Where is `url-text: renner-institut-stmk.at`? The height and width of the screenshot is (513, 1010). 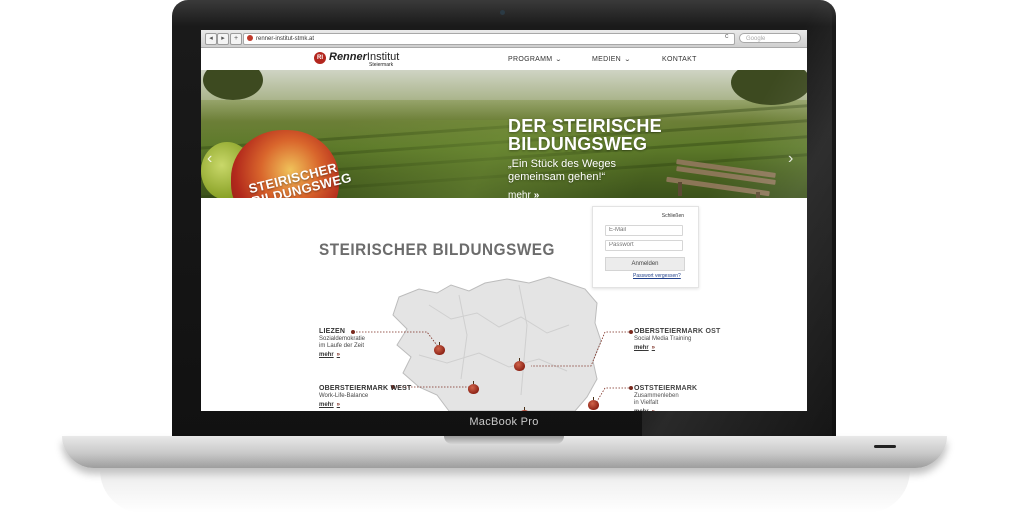
url-text: renner-institut-stmk.at is located at coordinates (285, 39).